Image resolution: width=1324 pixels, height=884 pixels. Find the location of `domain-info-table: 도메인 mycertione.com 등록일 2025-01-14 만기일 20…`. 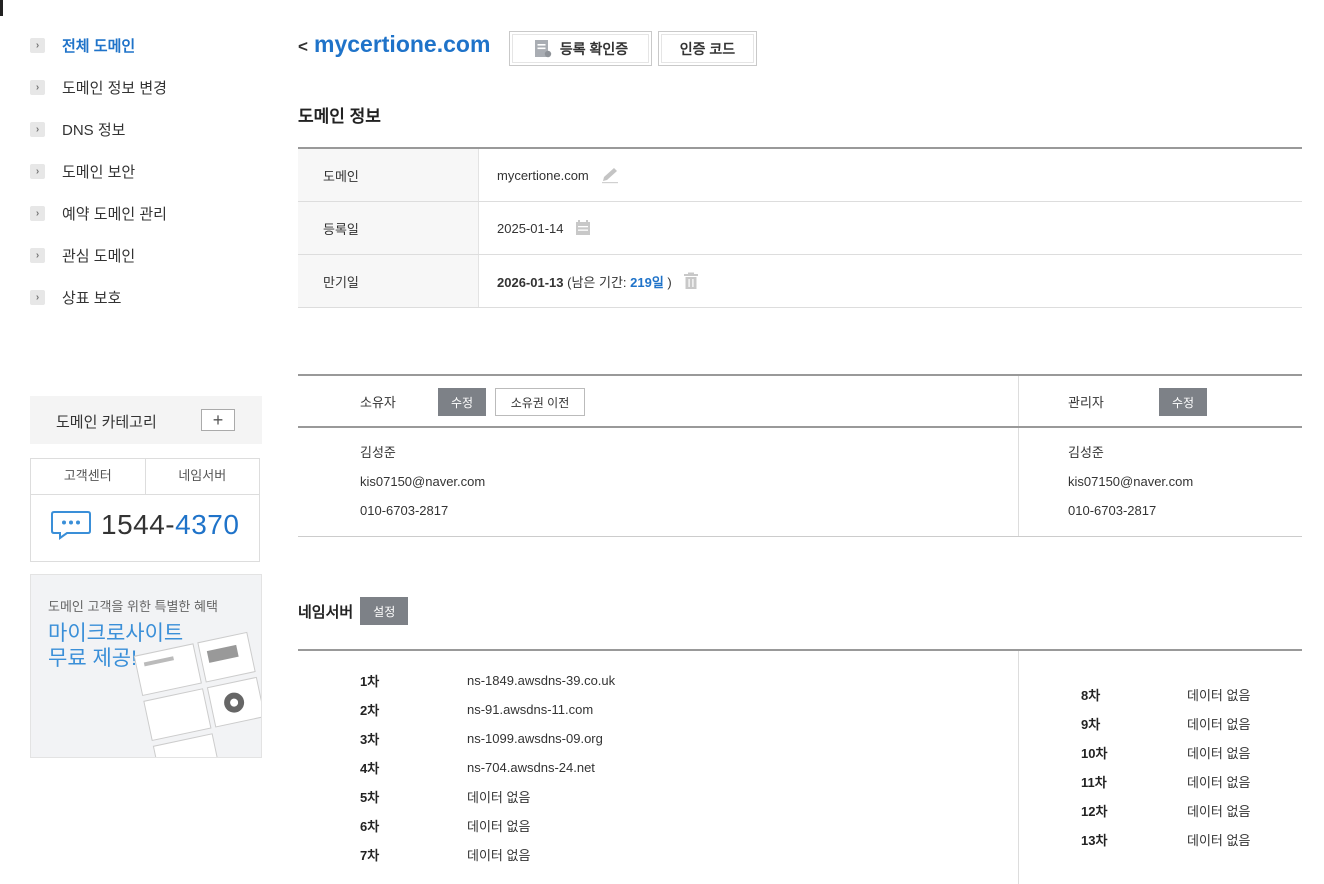

domain-info-table: 도메인 mycertione.com 등록일 2025-01-14 만기일 20… is located at coordinates (800, 227).